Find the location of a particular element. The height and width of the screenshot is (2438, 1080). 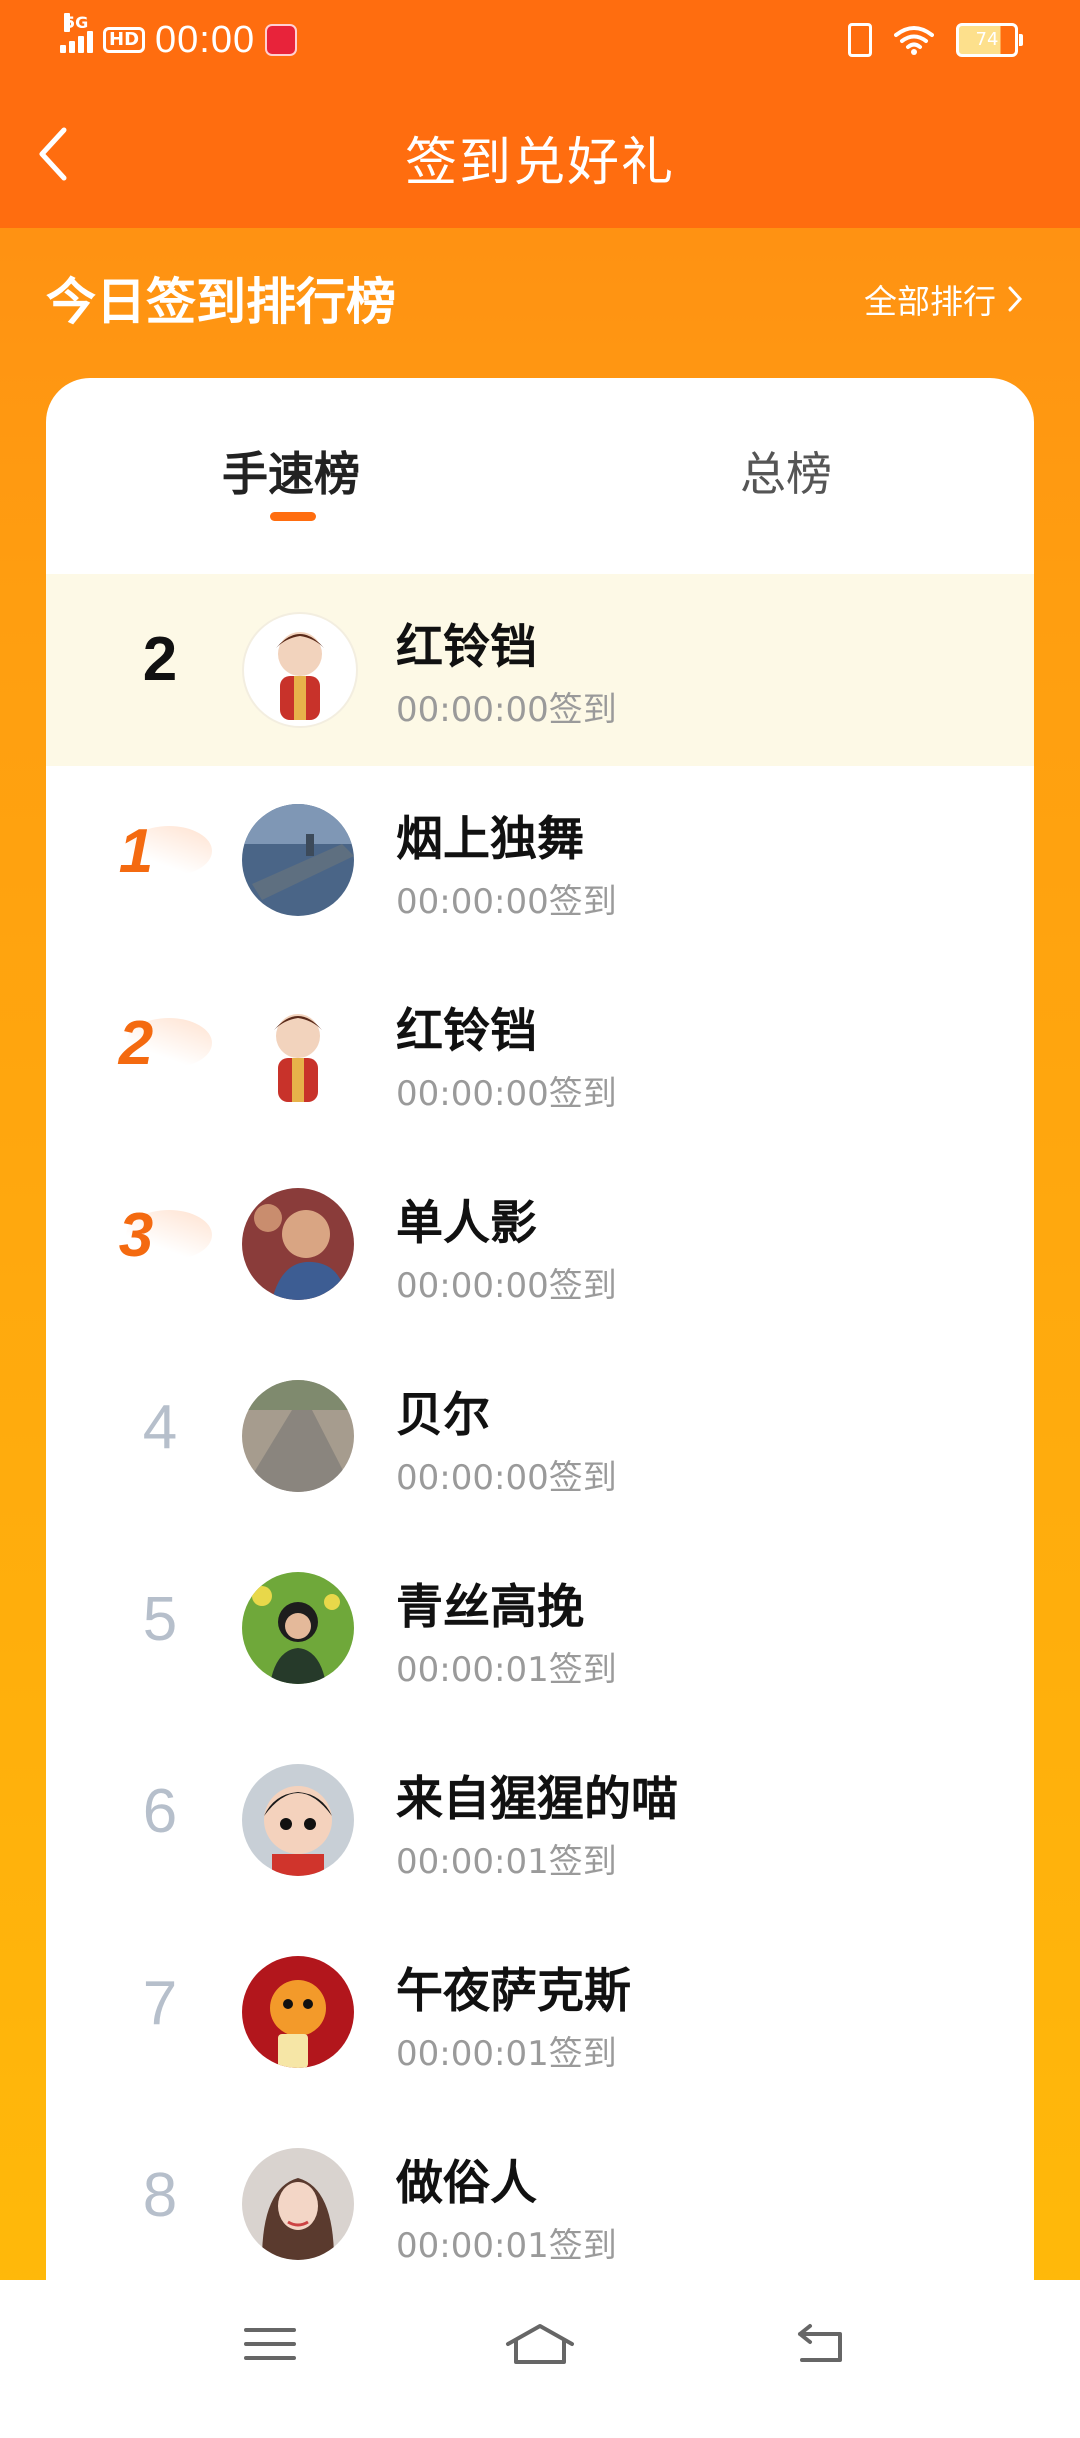

rank-row: 7 午夜萨克斯 00:00:01签到 is located at coordinates (540, 2014).